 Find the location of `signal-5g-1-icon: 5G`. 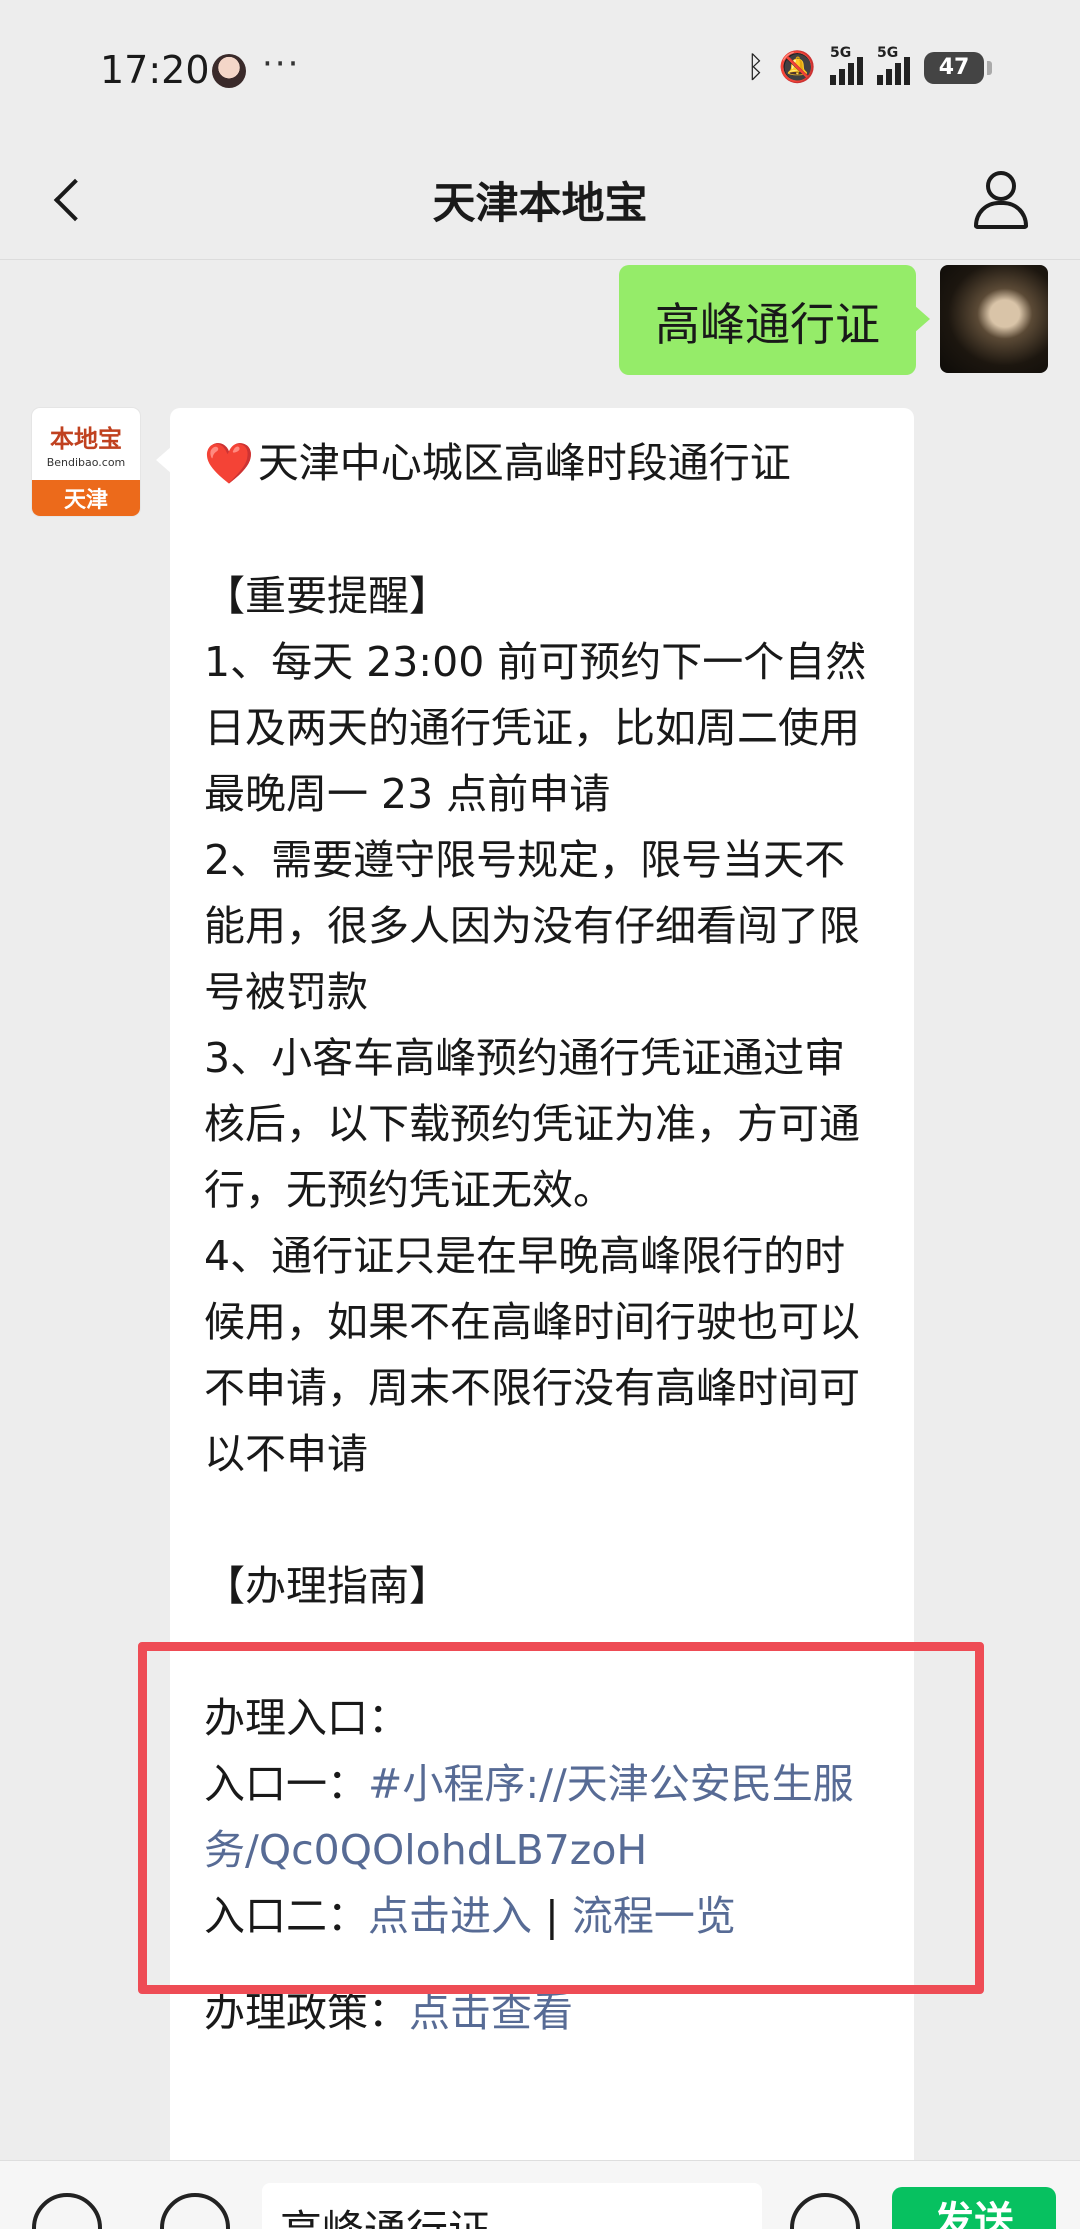

signal-5g-1-icon: 5G is located at coordinates (846, 65).